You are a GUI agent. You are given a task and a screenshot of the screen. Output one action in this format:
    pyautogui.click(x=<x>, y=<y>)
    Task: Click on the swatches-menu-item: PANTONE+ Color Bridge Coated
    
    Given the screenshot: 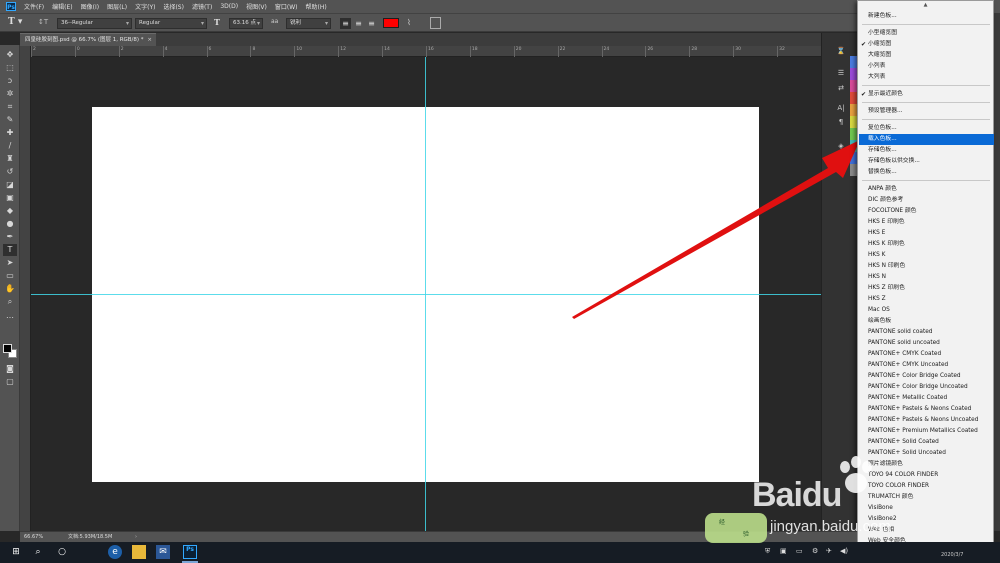 What is the action you would take?
    pyautogui.click(x=926, y=376)
    